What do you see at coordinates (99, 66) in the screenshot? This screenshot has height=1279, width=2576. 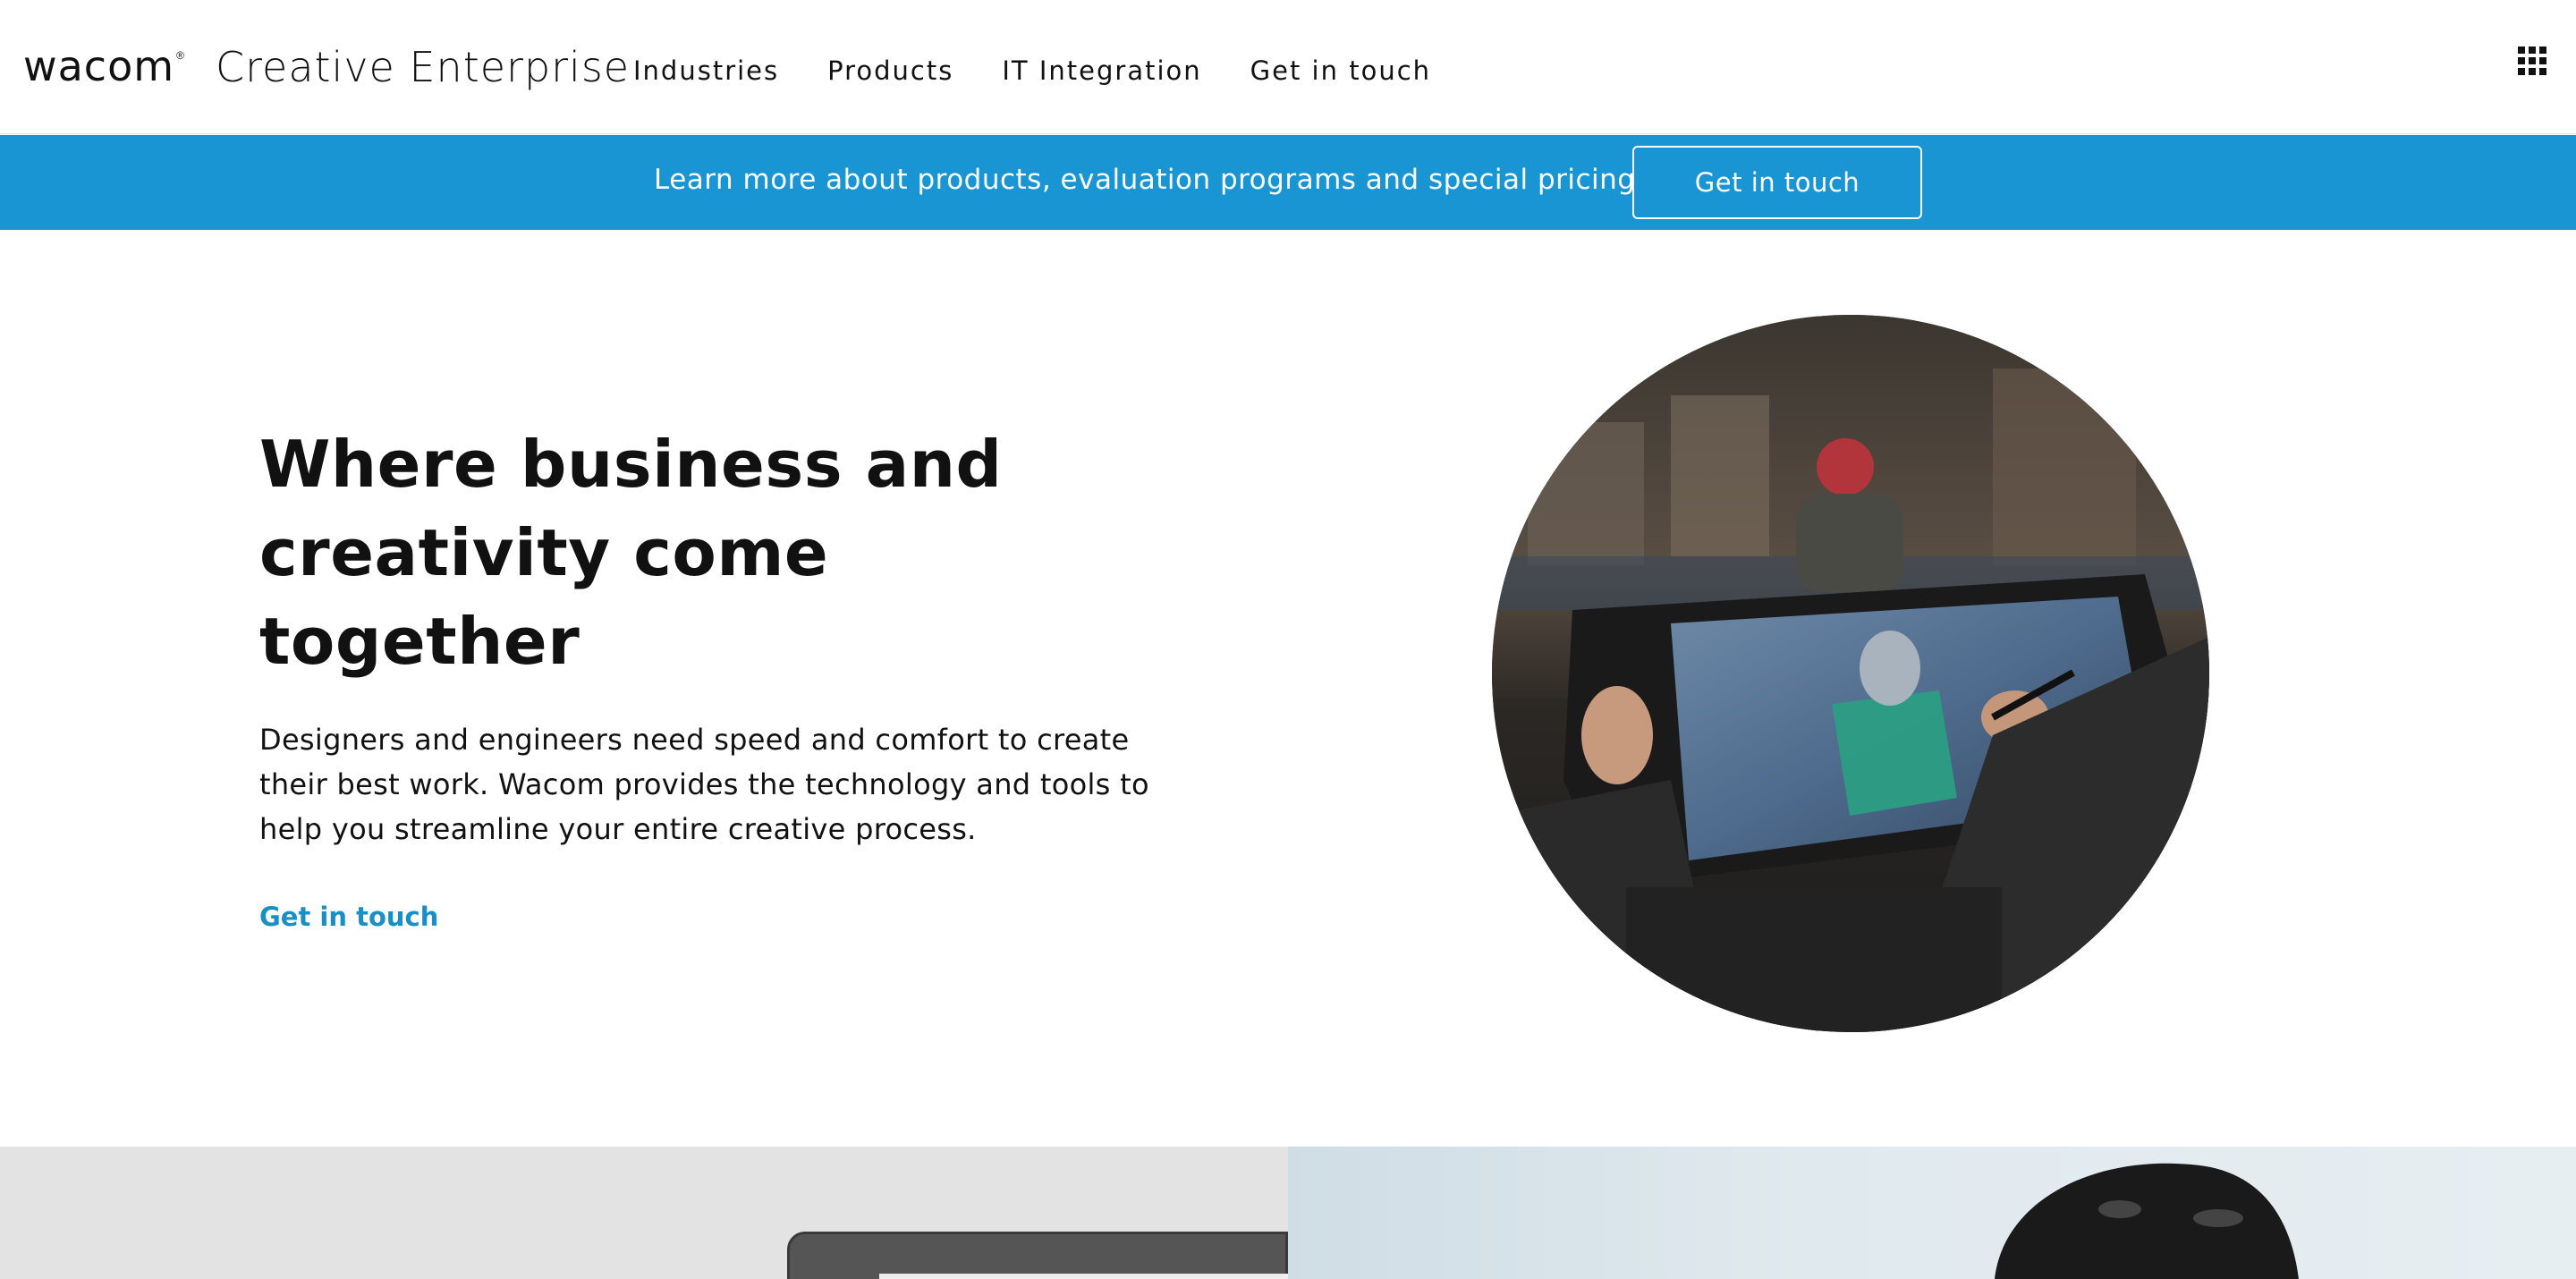 I see `logo-wordmark: wacom` at bounding box center [99, 66].